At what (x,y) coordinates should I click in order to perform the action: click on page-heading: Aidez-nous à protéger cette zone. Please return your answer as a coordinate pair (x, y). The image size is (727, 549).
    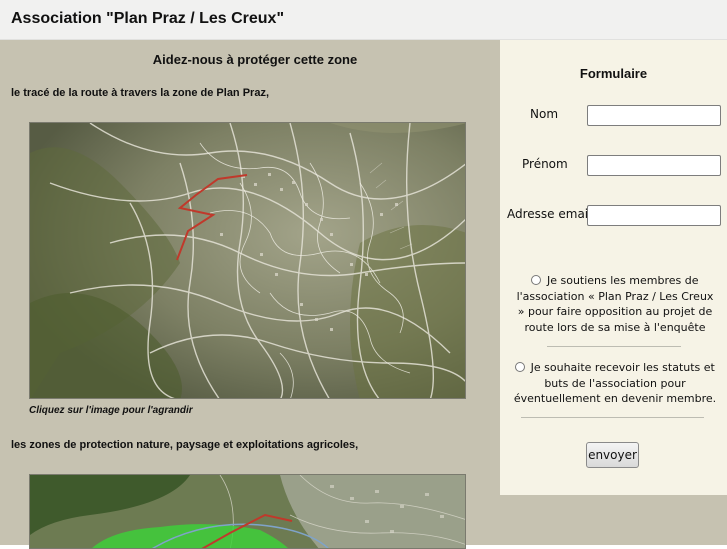
    Looking at the image, I should click on (255, 59).